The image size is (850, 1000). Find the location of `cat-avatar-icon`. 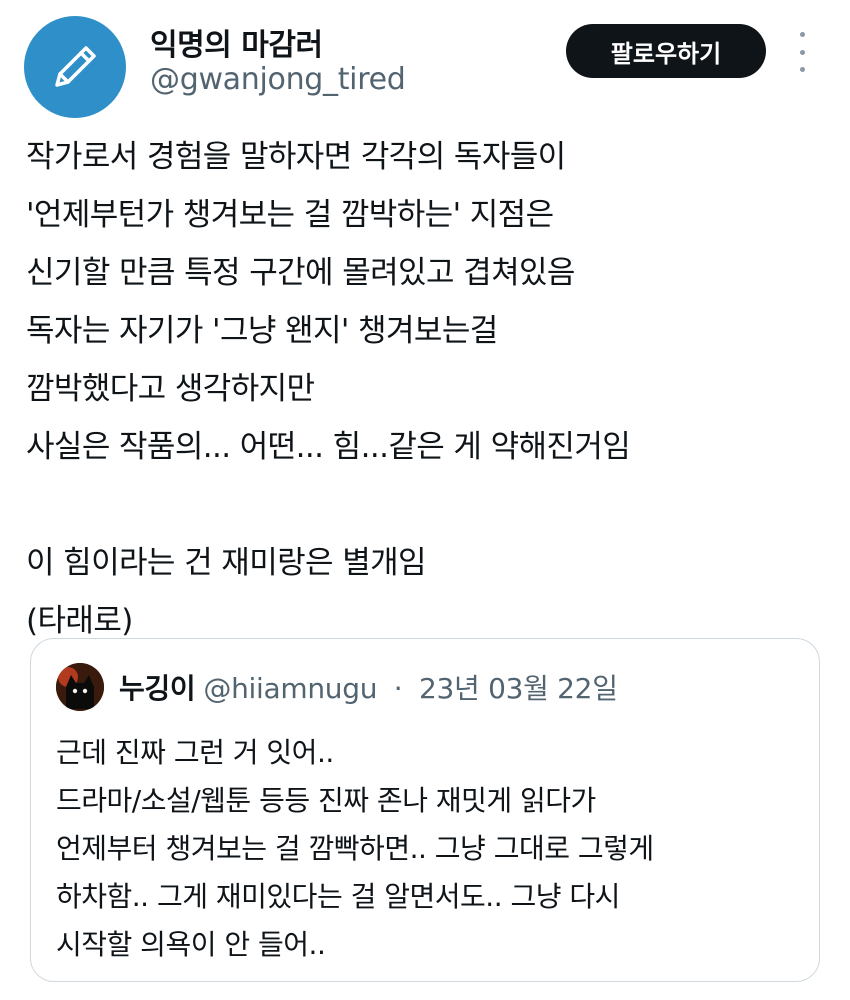

cat-avatar-icon is located at coordinates (80, 687).